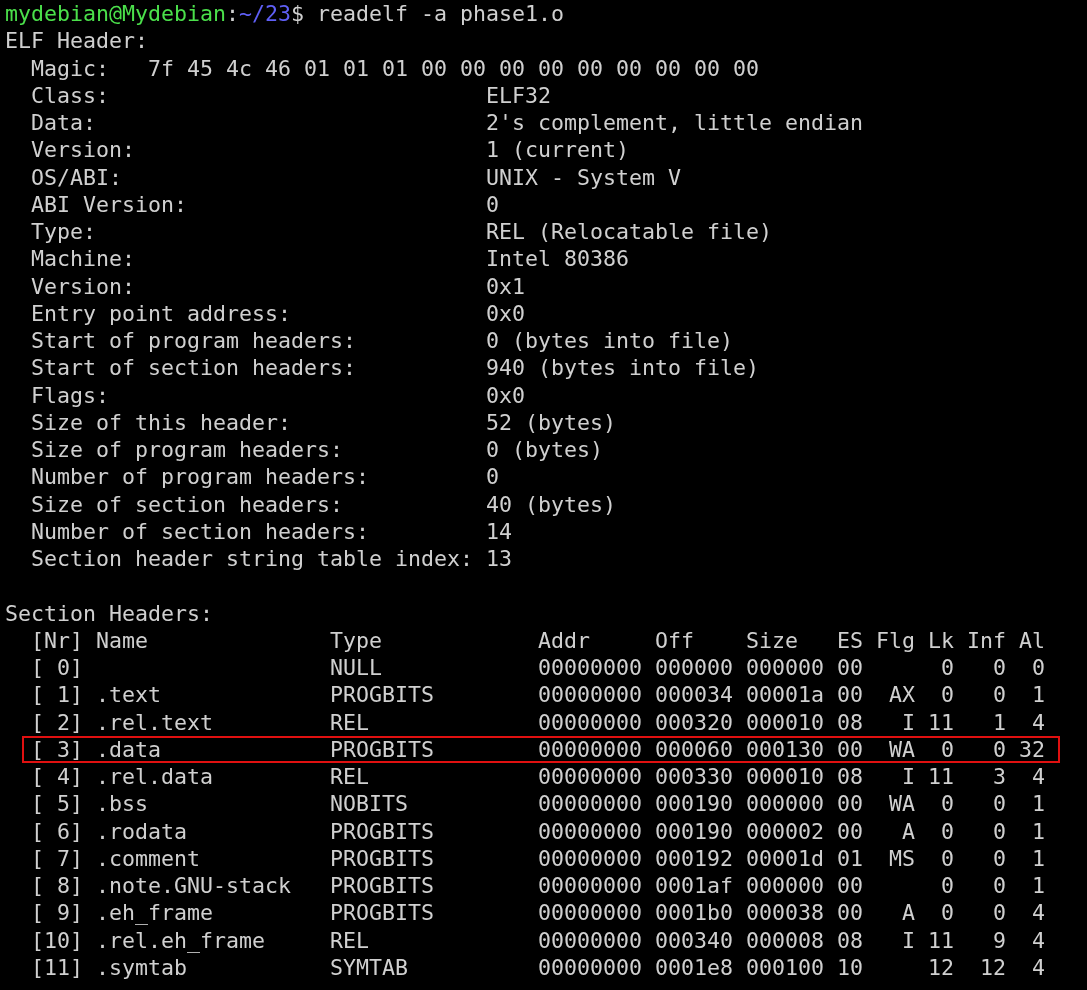  Describe the element at coordinates (148, 858) in the screenshot. I see `table-cell: .comment` at that location.